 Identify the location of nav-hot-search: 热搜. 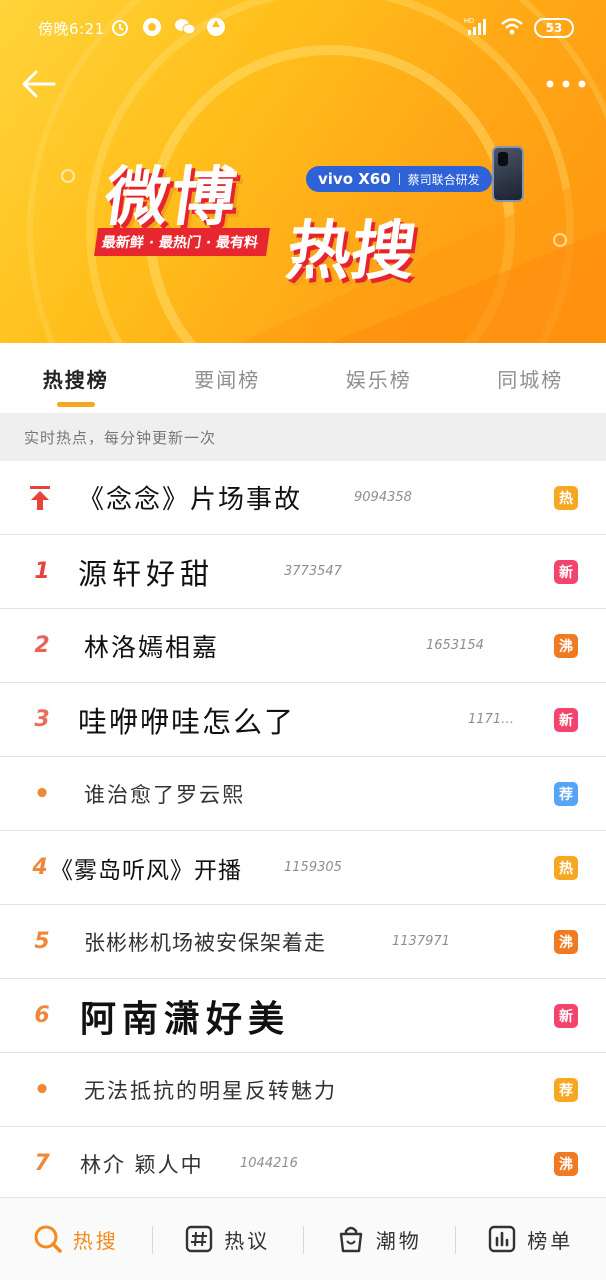
(76, 1239).